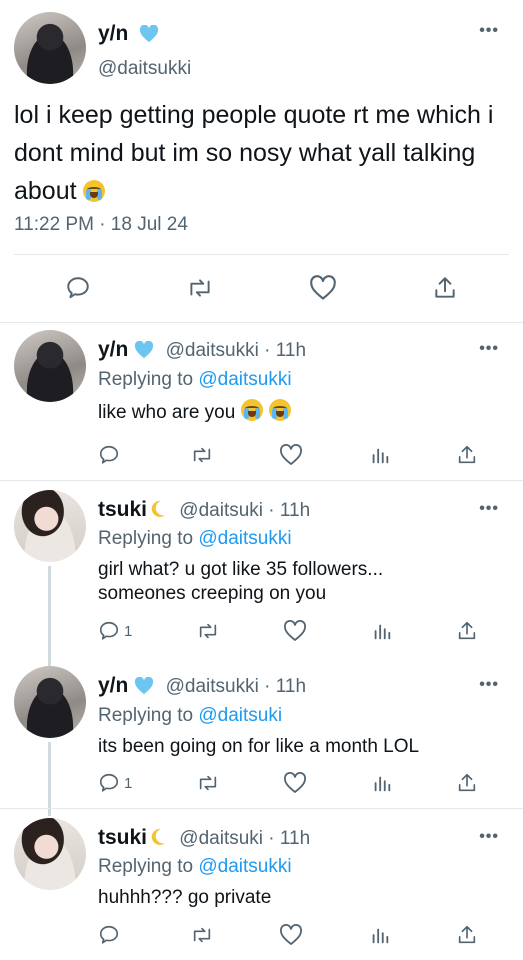  Describe the element at coordinates (240, 715) in the screenshot. I see `replying-to-link: @daitsuki` at that location.